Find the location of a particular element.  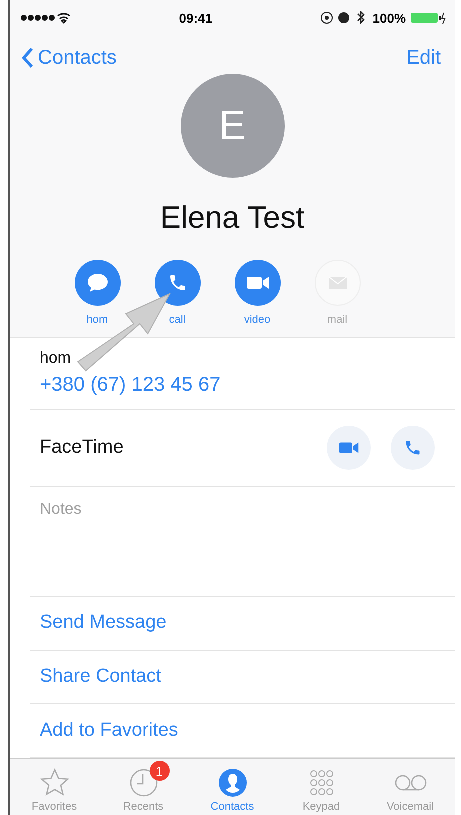

star-icon is located at coordinates (55, 783).